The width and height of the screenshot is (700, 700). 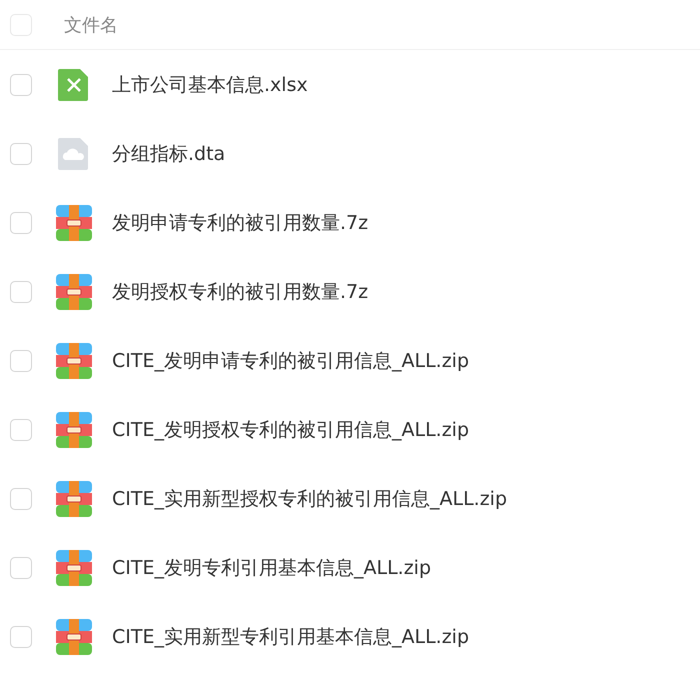 I want to click on file-name: CITE_发明专利引用基本信息_ALL.zip, so click(x=272, y=567).